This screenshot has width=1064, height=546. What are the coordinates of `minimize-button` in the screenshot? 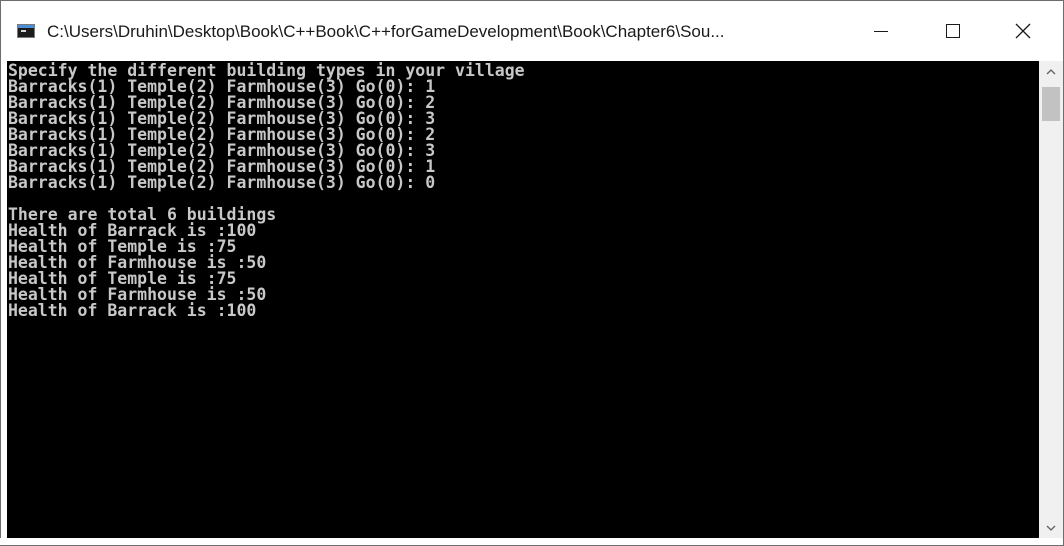 It's located at (881, 31).